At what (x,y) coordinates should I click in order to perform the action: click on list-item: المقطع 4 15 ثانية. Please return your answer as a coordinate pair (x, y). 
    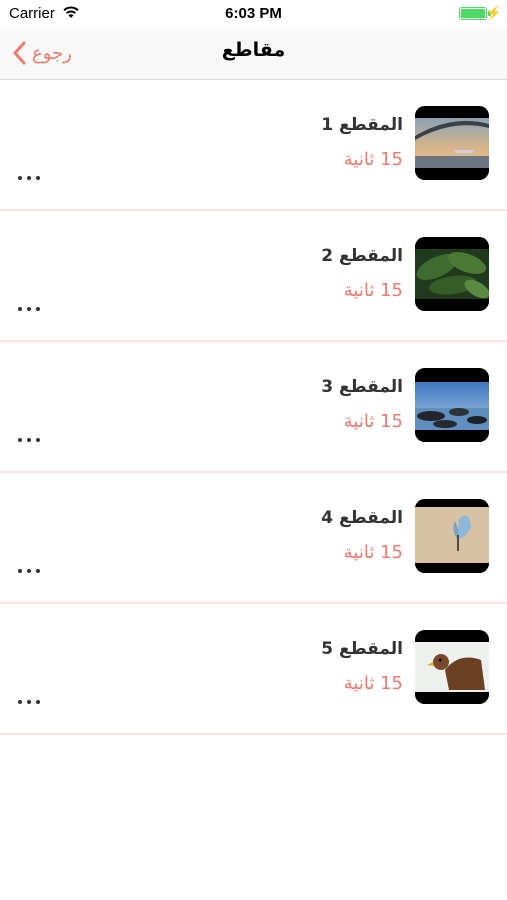
    Looking at the image, I should click on (253, 538).